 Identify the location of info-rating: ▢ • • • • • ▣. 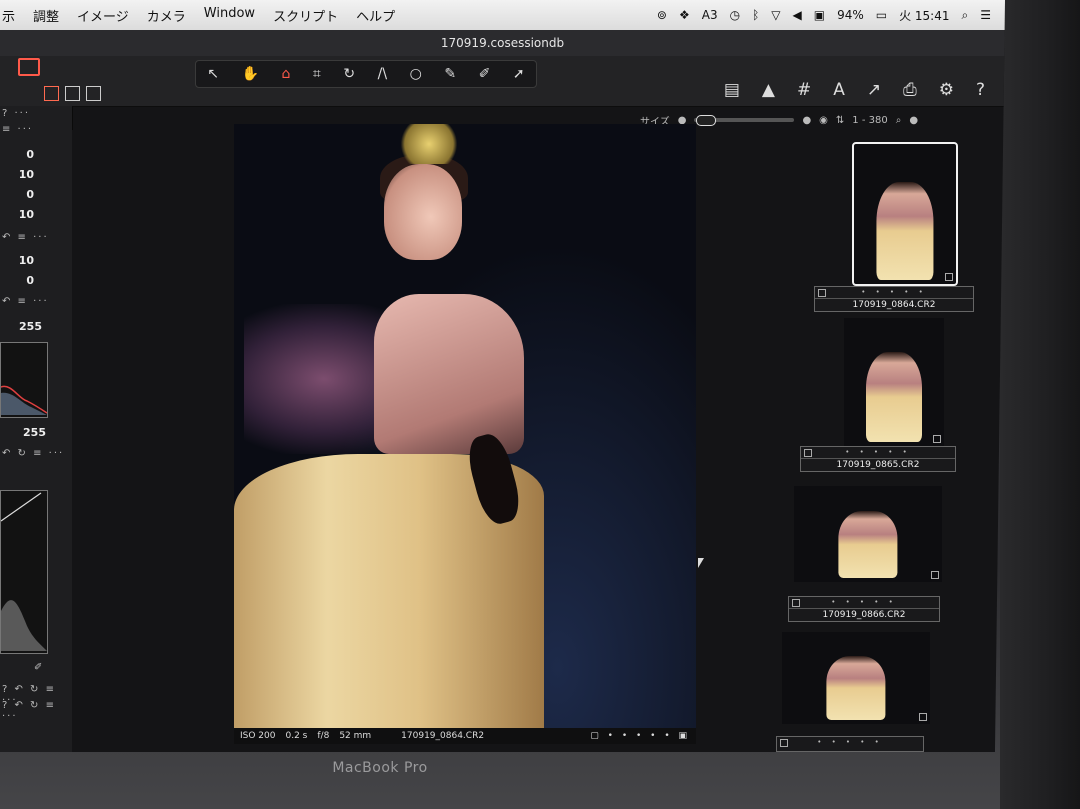
(640, 736).